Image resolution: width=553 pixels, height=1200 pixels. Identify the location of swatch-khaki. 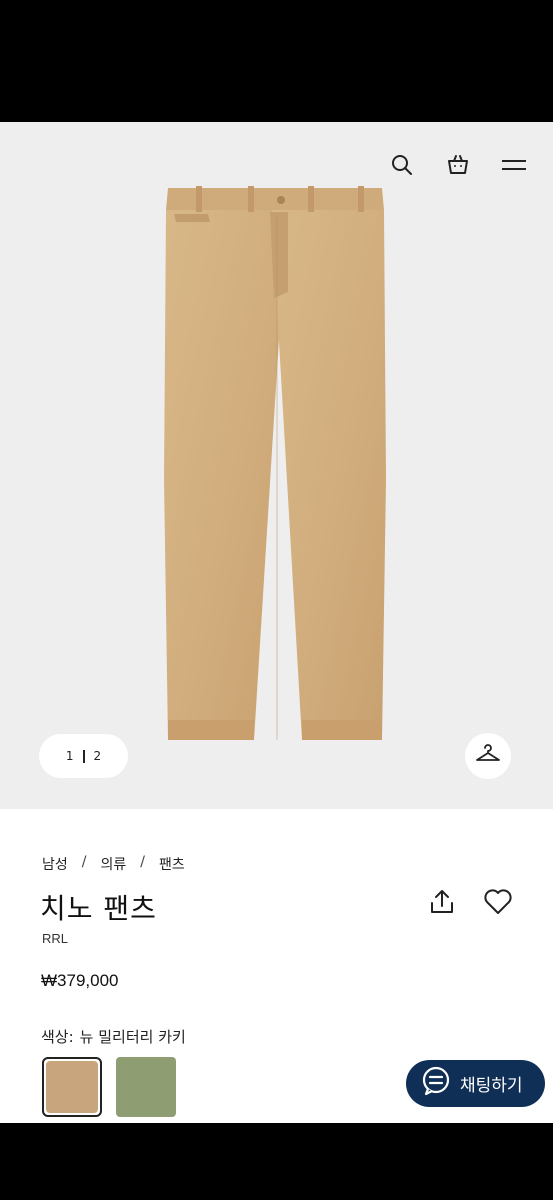
(72, 1087).